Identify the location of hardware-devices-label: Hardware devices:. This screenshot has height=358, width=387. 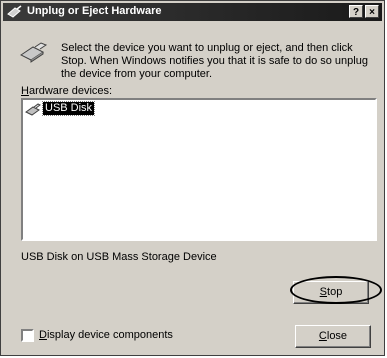
(66, 91).